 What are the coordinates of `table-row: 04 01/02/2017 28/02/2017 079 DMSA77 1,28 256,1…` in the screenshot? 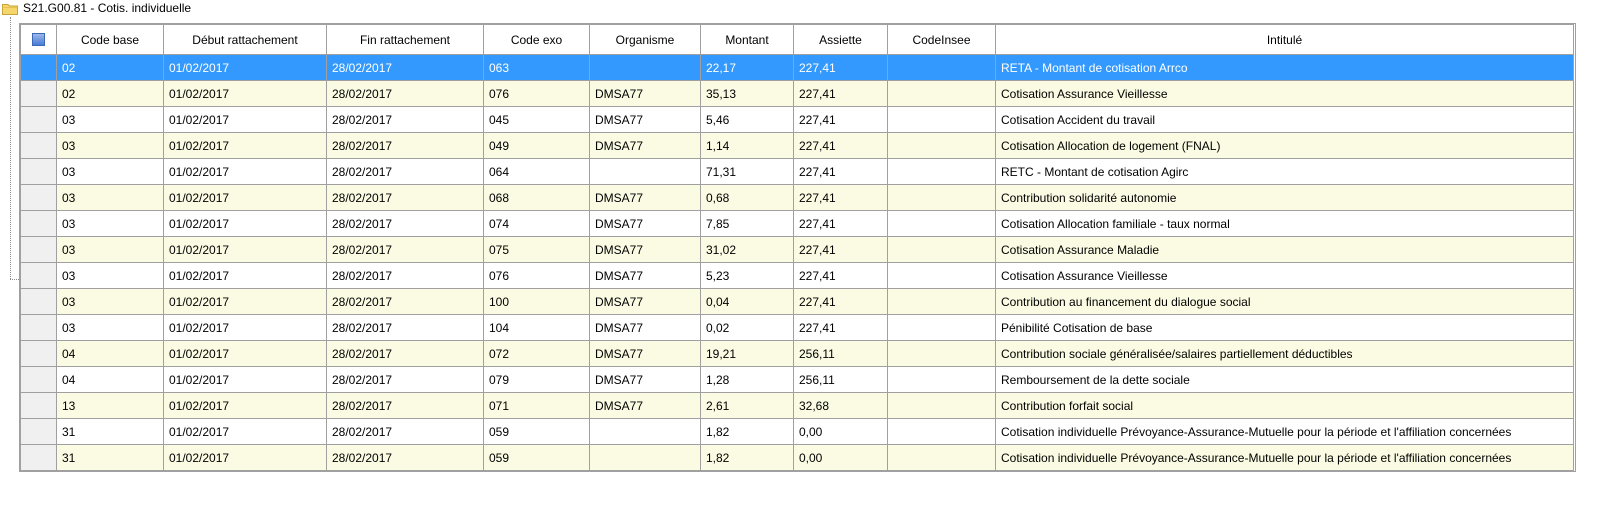 It's located at (797, 379).